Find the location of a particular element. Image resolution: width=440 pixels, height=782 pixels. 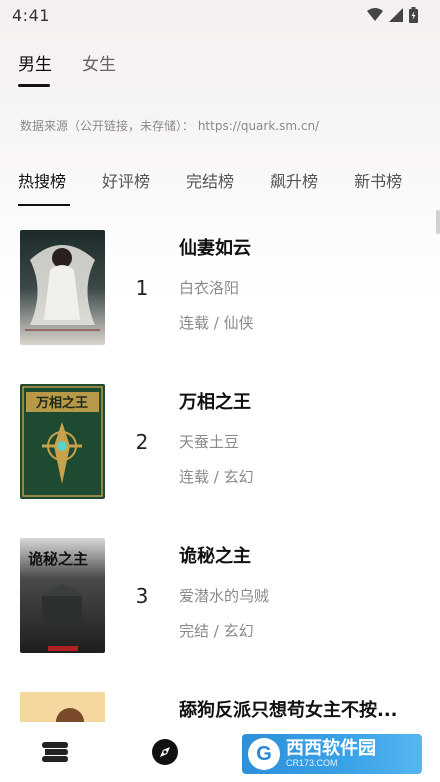

svg-text: 诡秘之主 is located at coordinates (58, 559).